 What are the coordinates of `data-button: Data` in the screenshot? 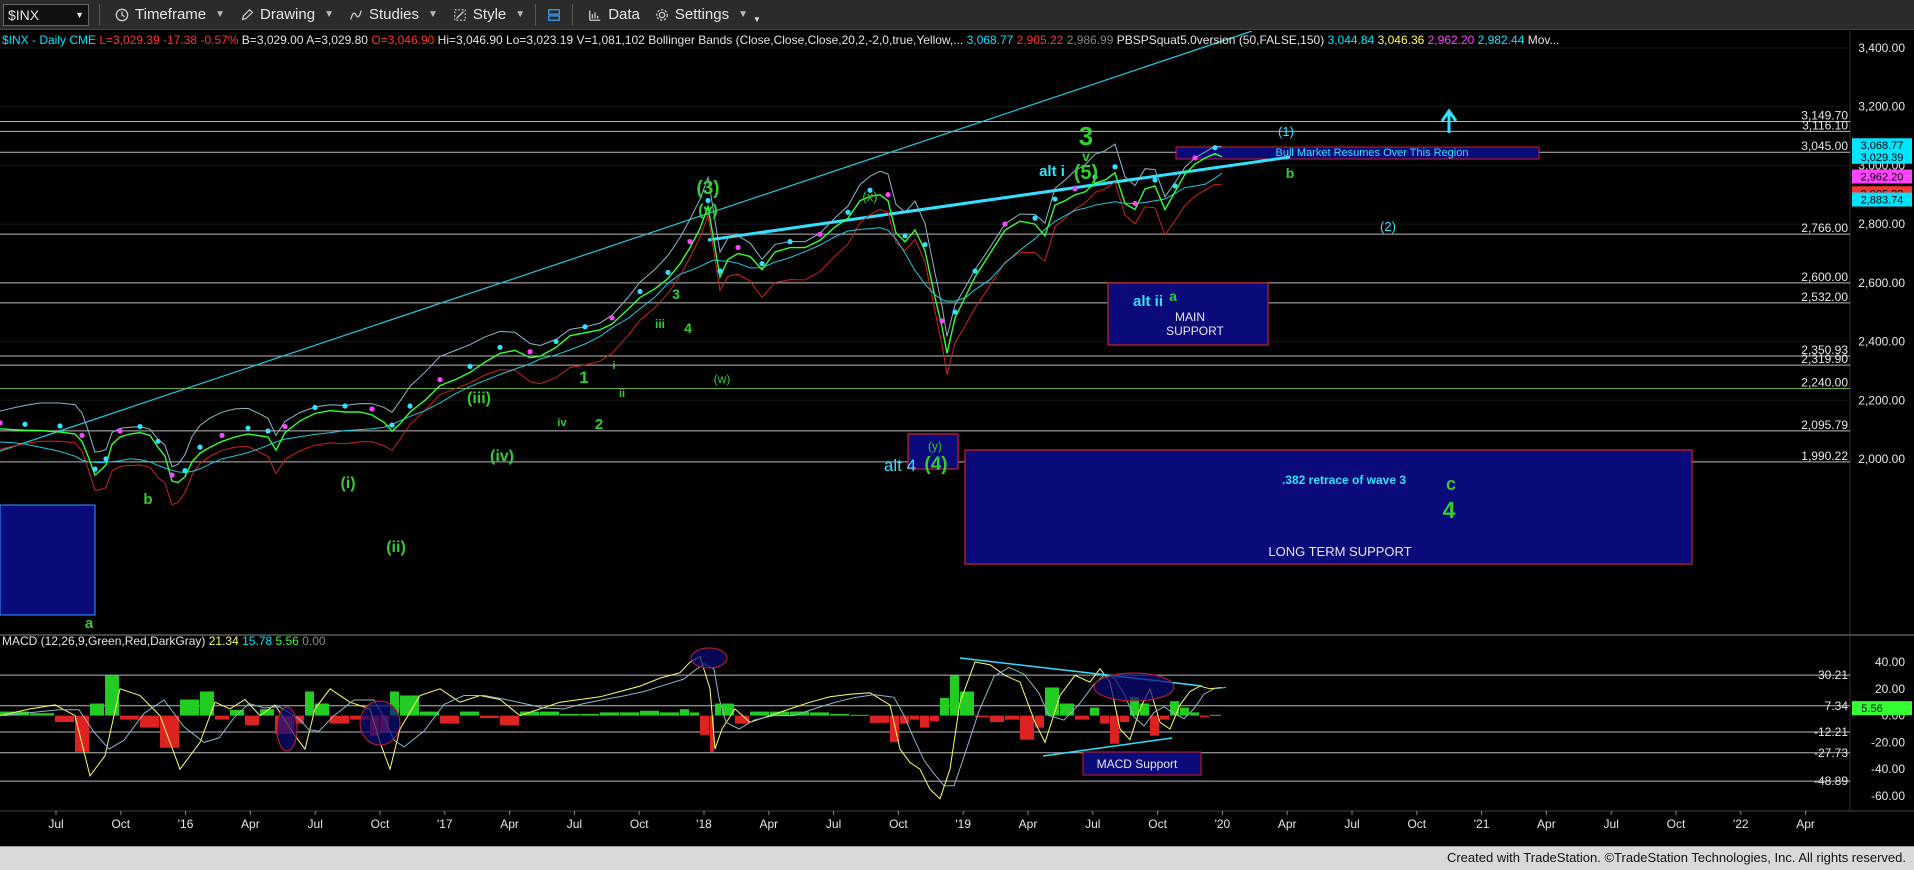 It's located at (613, 14).